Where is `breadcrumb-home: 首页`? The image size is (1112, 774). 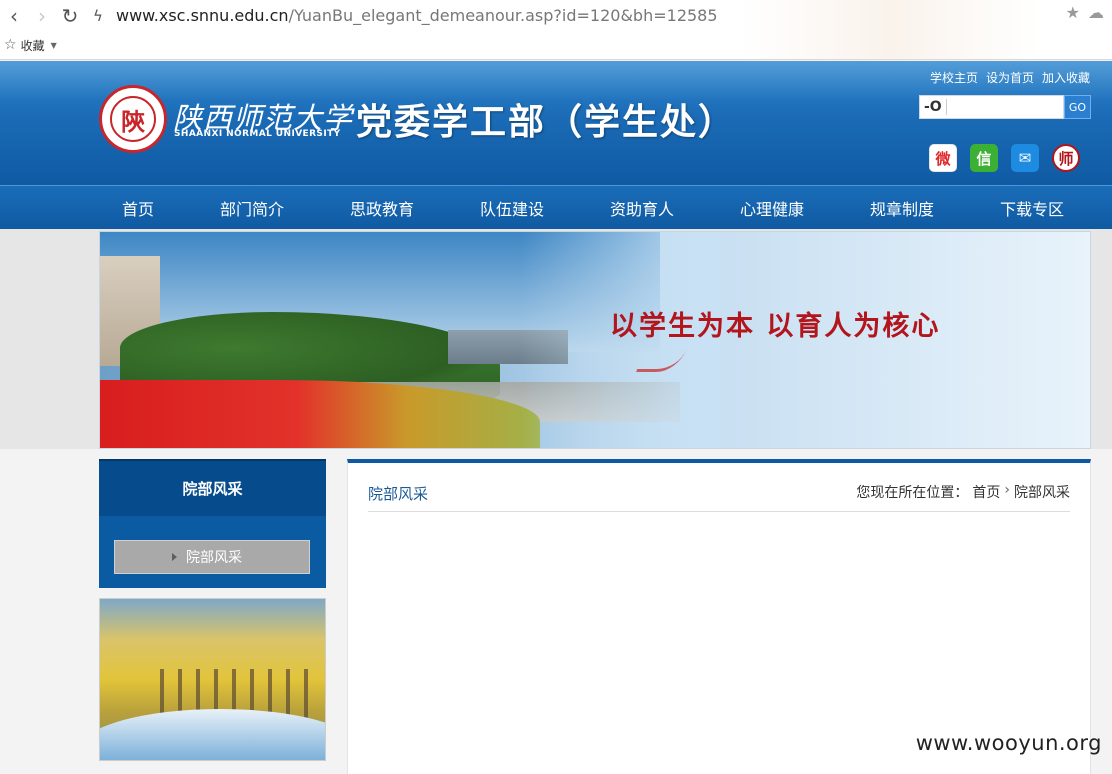
breadcrumb-home: 首页 is located at coordinates (986, 492).